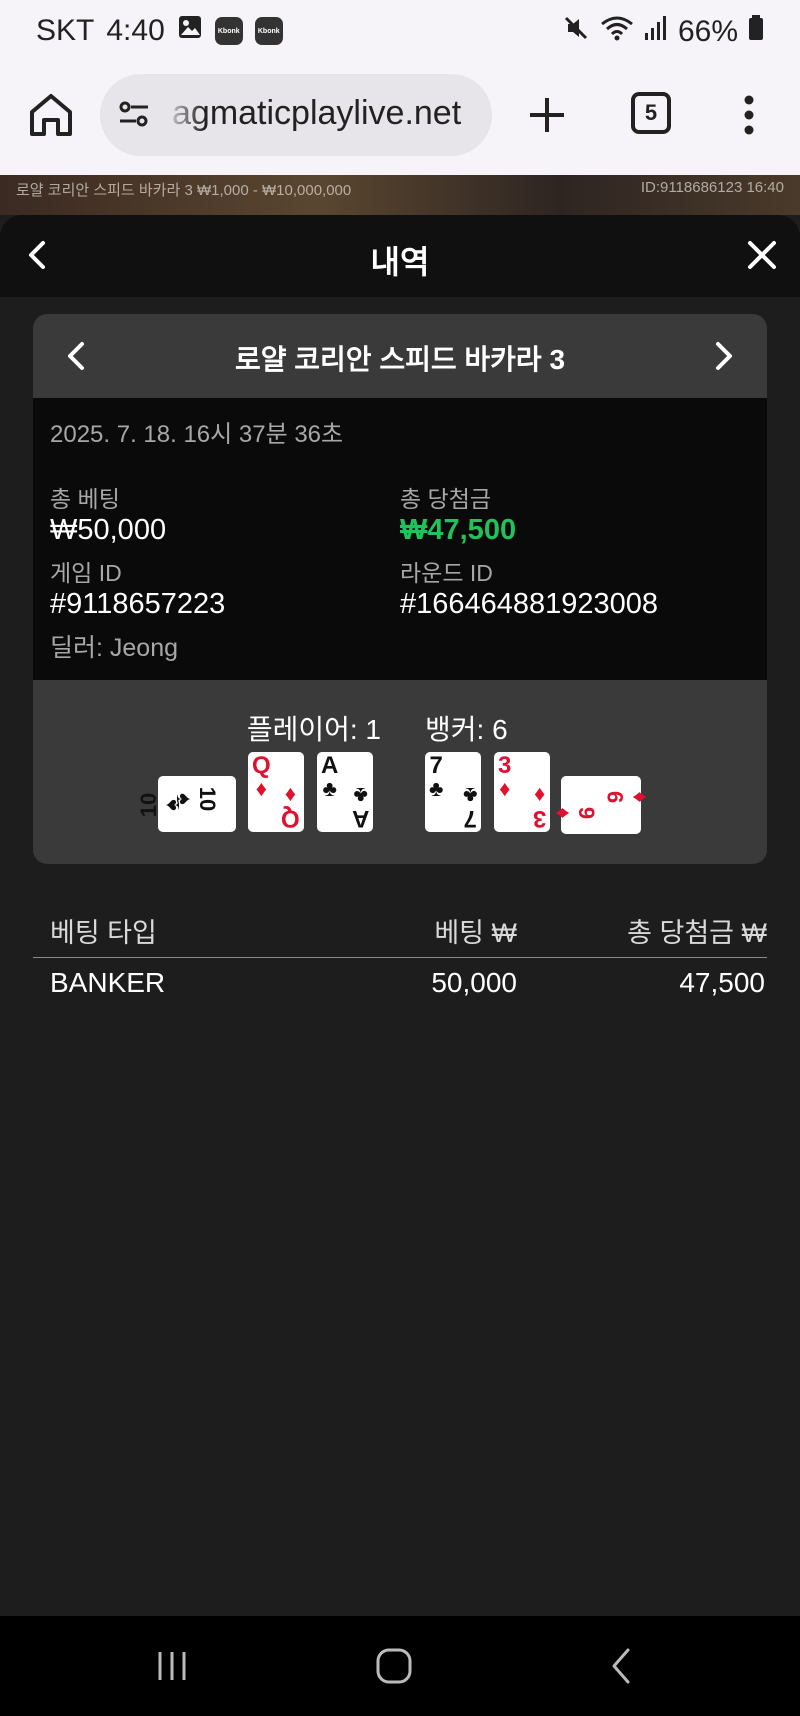 The width and height of the screenshot is (800, 1716). What do you see at coordinates (656, 32) in the screenshot?
I see `signal-icon` at bounding box center [656, 32].